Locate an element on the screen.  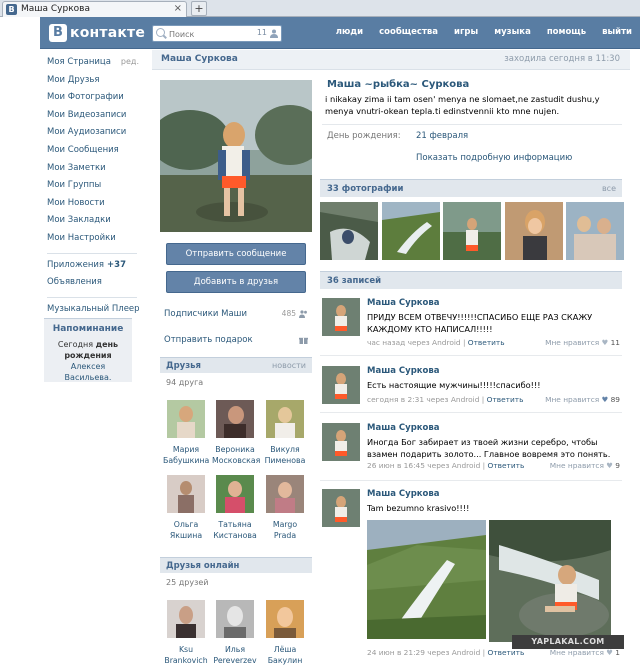
friend-last-name: Бабушкина is located at coordinates (186, 460).